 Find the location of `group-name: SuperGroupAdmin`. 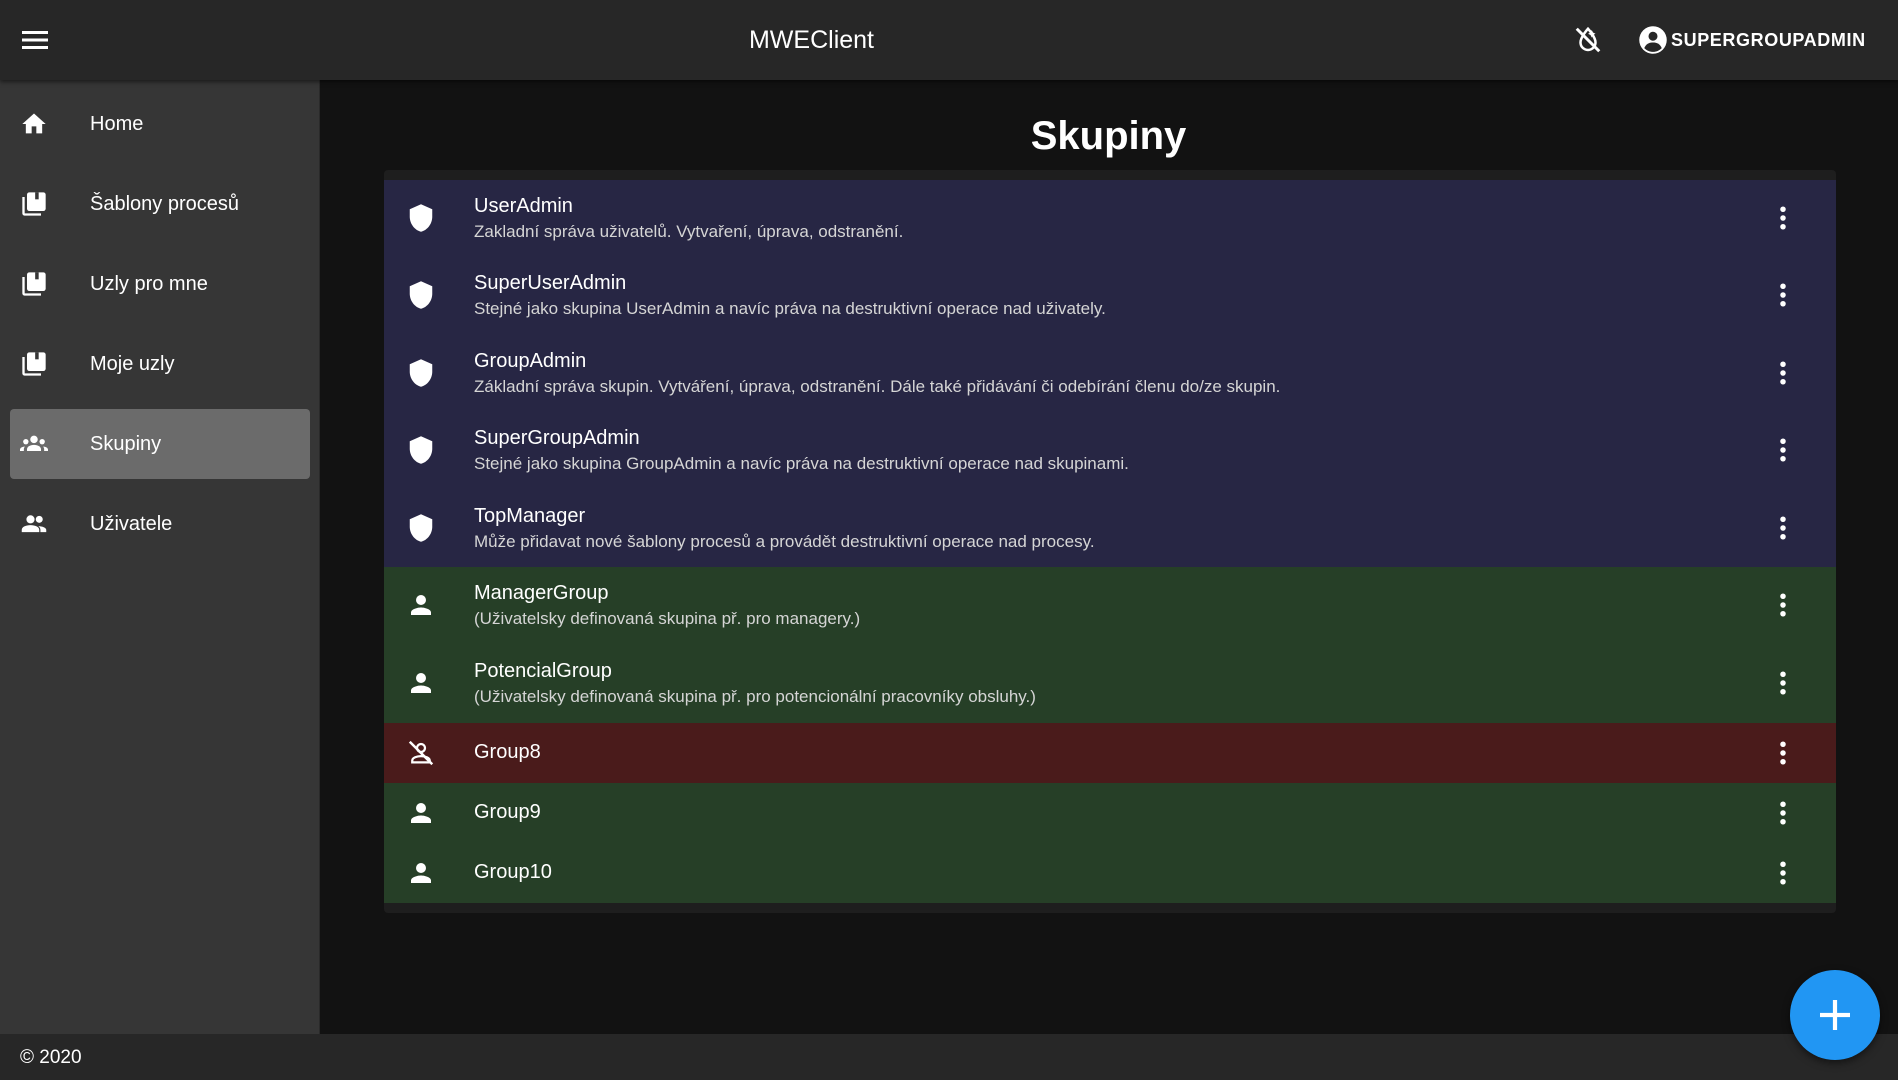

group-name: SuperGroupAdmin is located at coordinates (557, 438).